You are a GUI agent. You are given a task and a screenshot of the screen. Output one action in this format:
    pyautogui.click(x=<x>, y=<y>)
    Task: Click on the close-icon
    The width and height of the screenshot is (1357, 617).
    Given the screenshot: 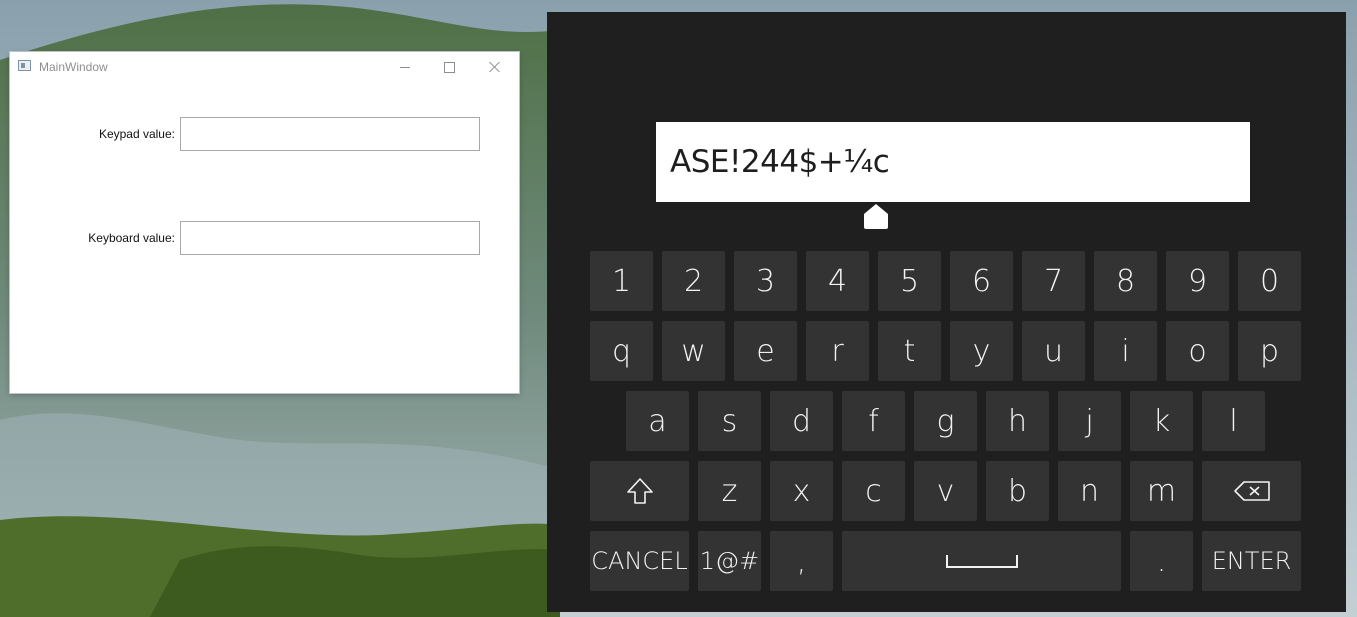 What is the action you would take?
    pyautogui.click(x=495, y=67)
    